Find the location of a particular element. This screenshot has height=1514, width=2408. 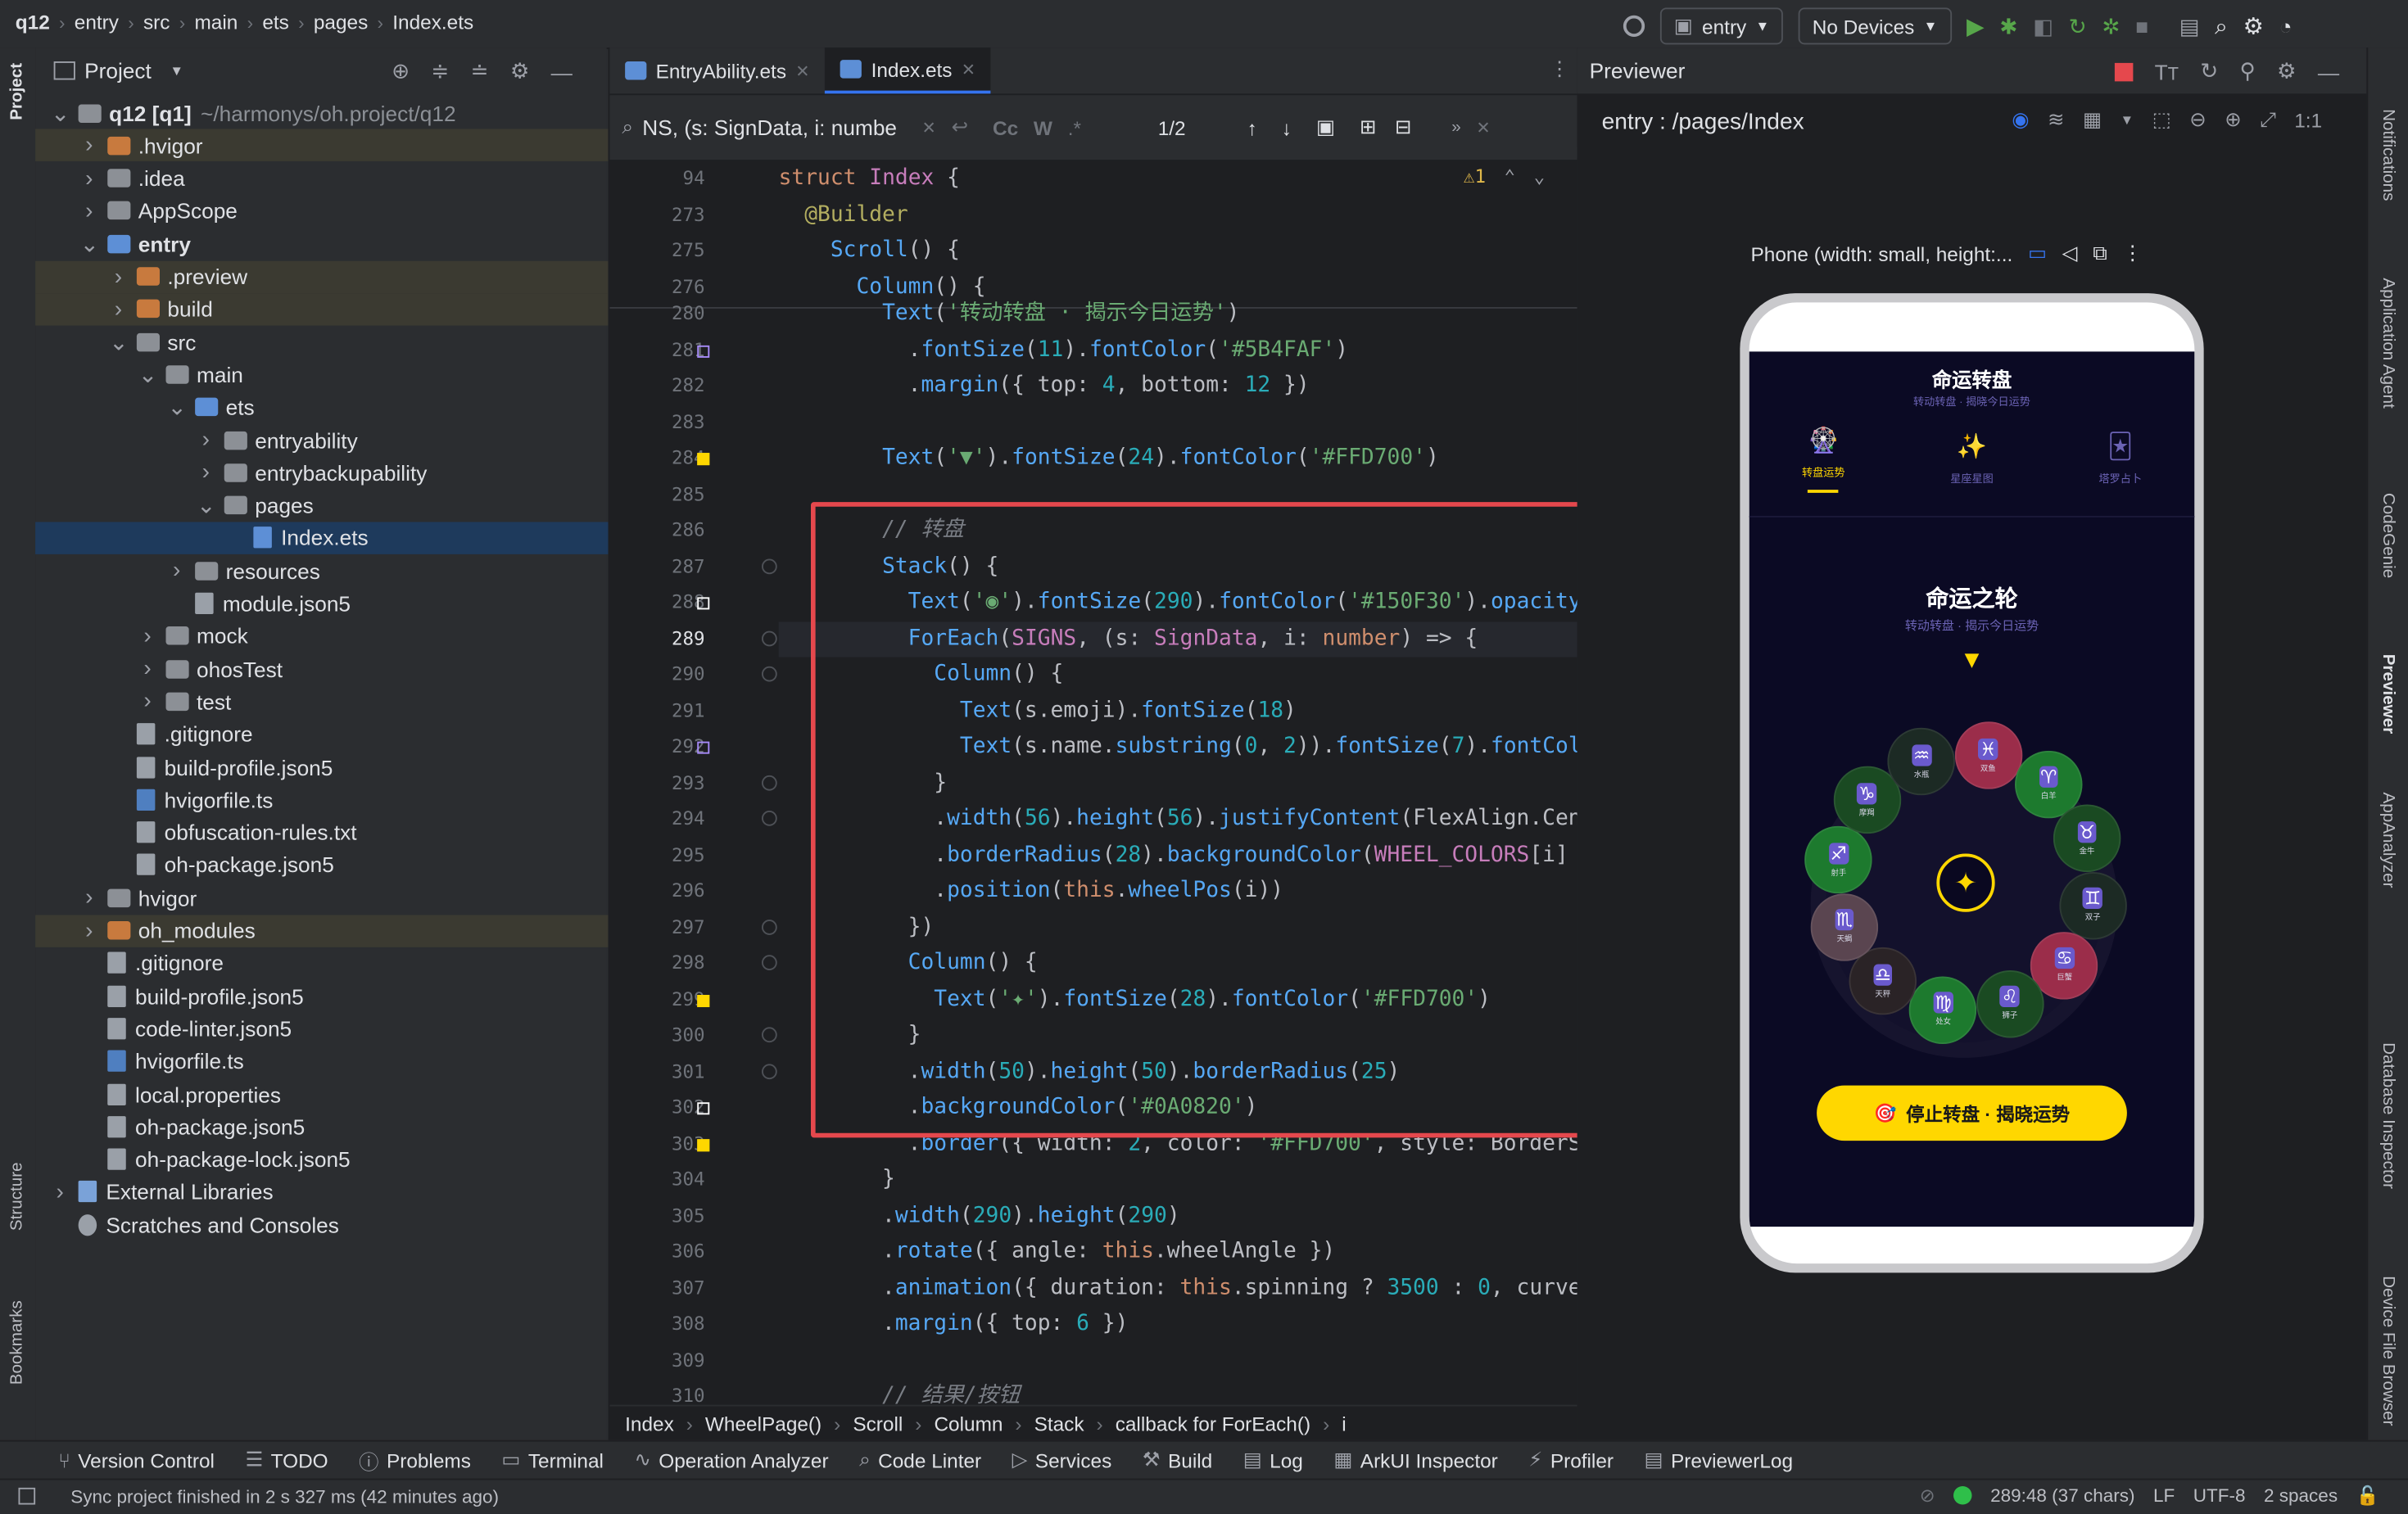

locate-icon: ⊕ is located at coordinates (401, 71).